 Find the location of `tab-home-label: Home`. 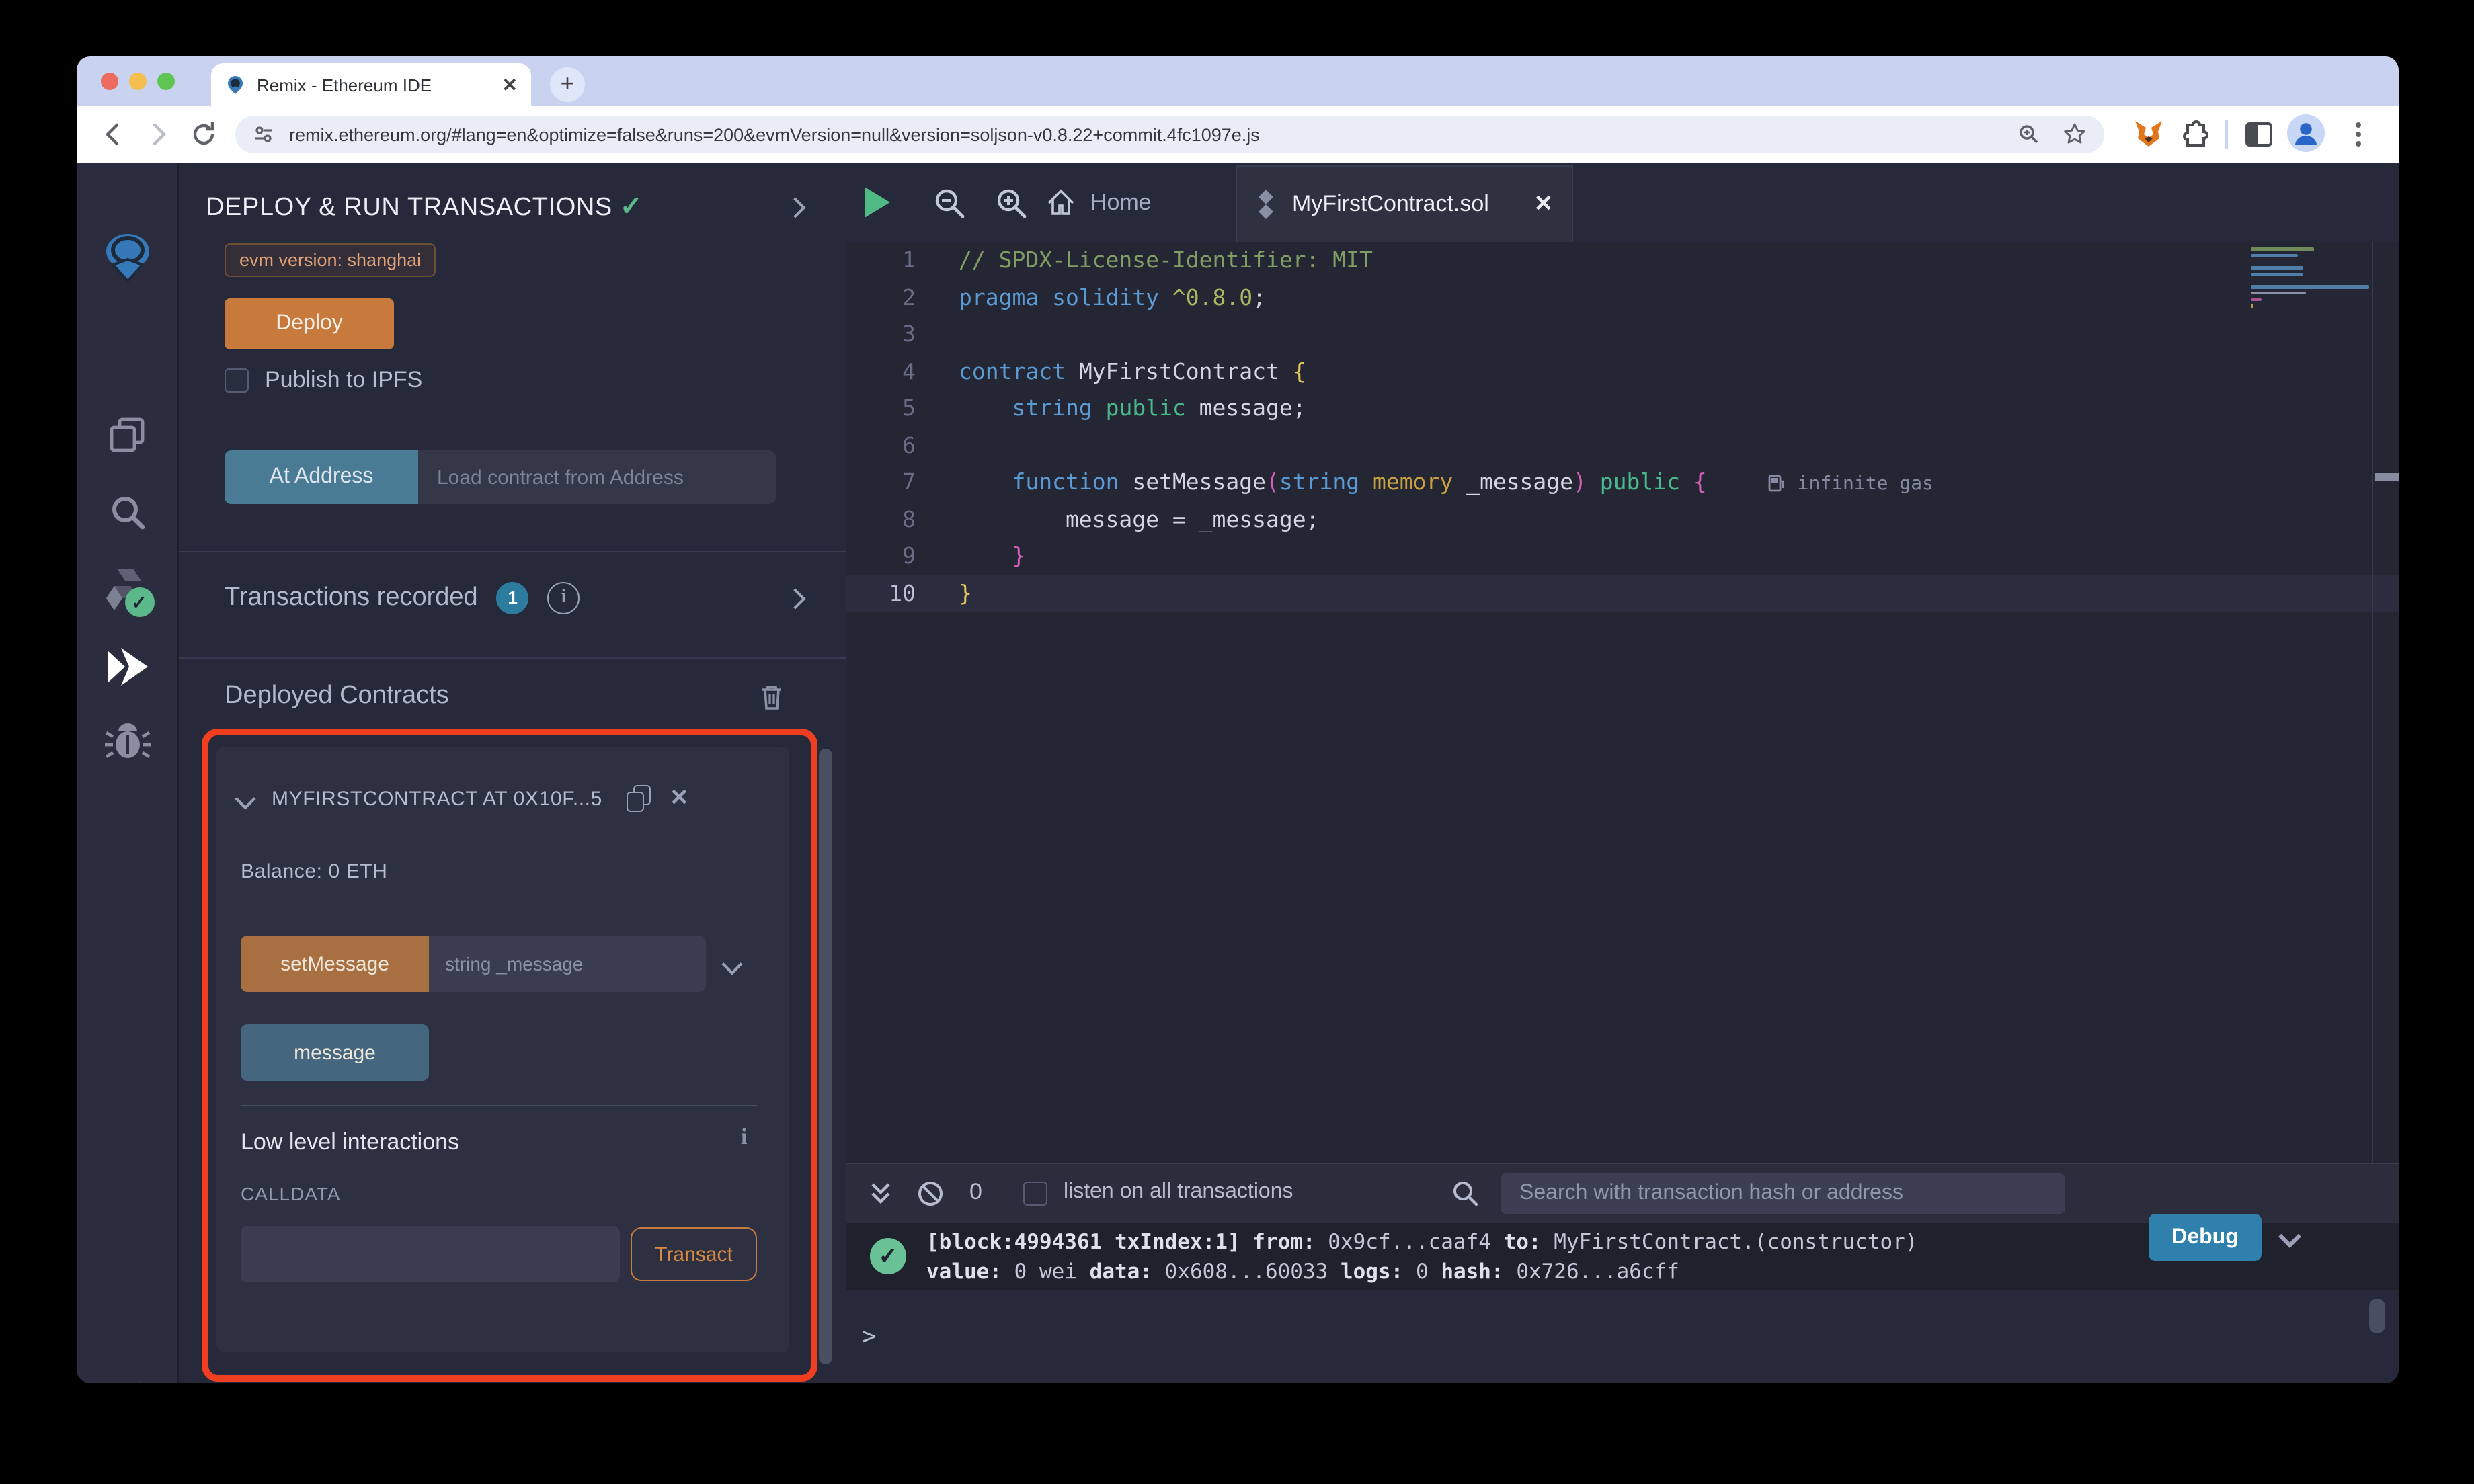

tab-home-label: Home is located at coordinates (1121, 201).